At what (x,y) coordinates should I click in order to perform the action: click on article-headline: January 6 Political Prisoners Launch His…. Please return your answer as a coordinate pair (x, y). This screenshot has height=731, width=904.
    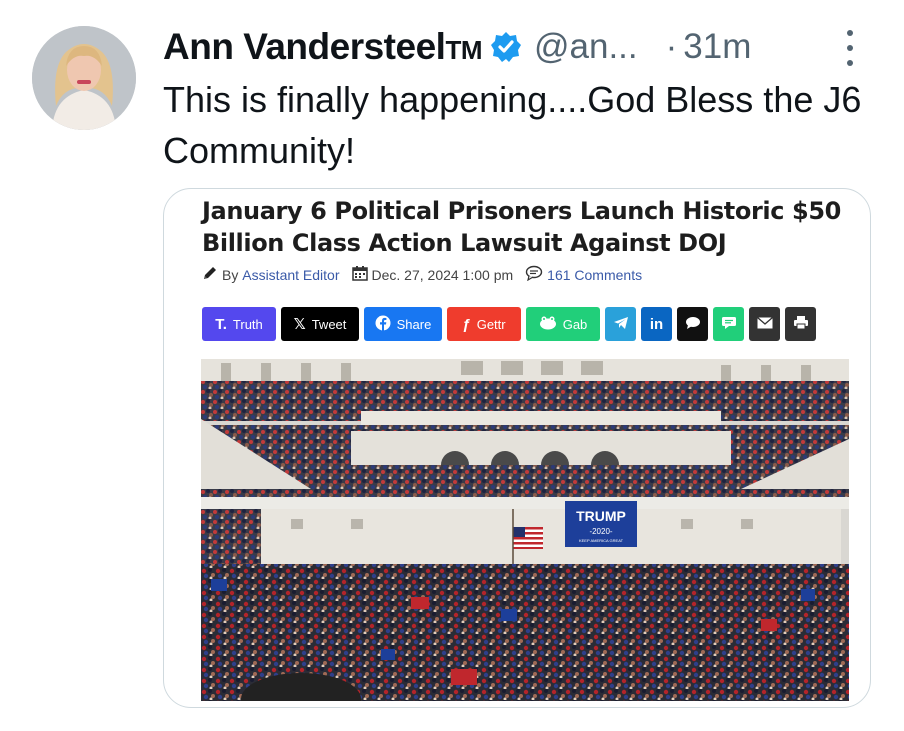
    Looking at the image, I should click on (522, 227).